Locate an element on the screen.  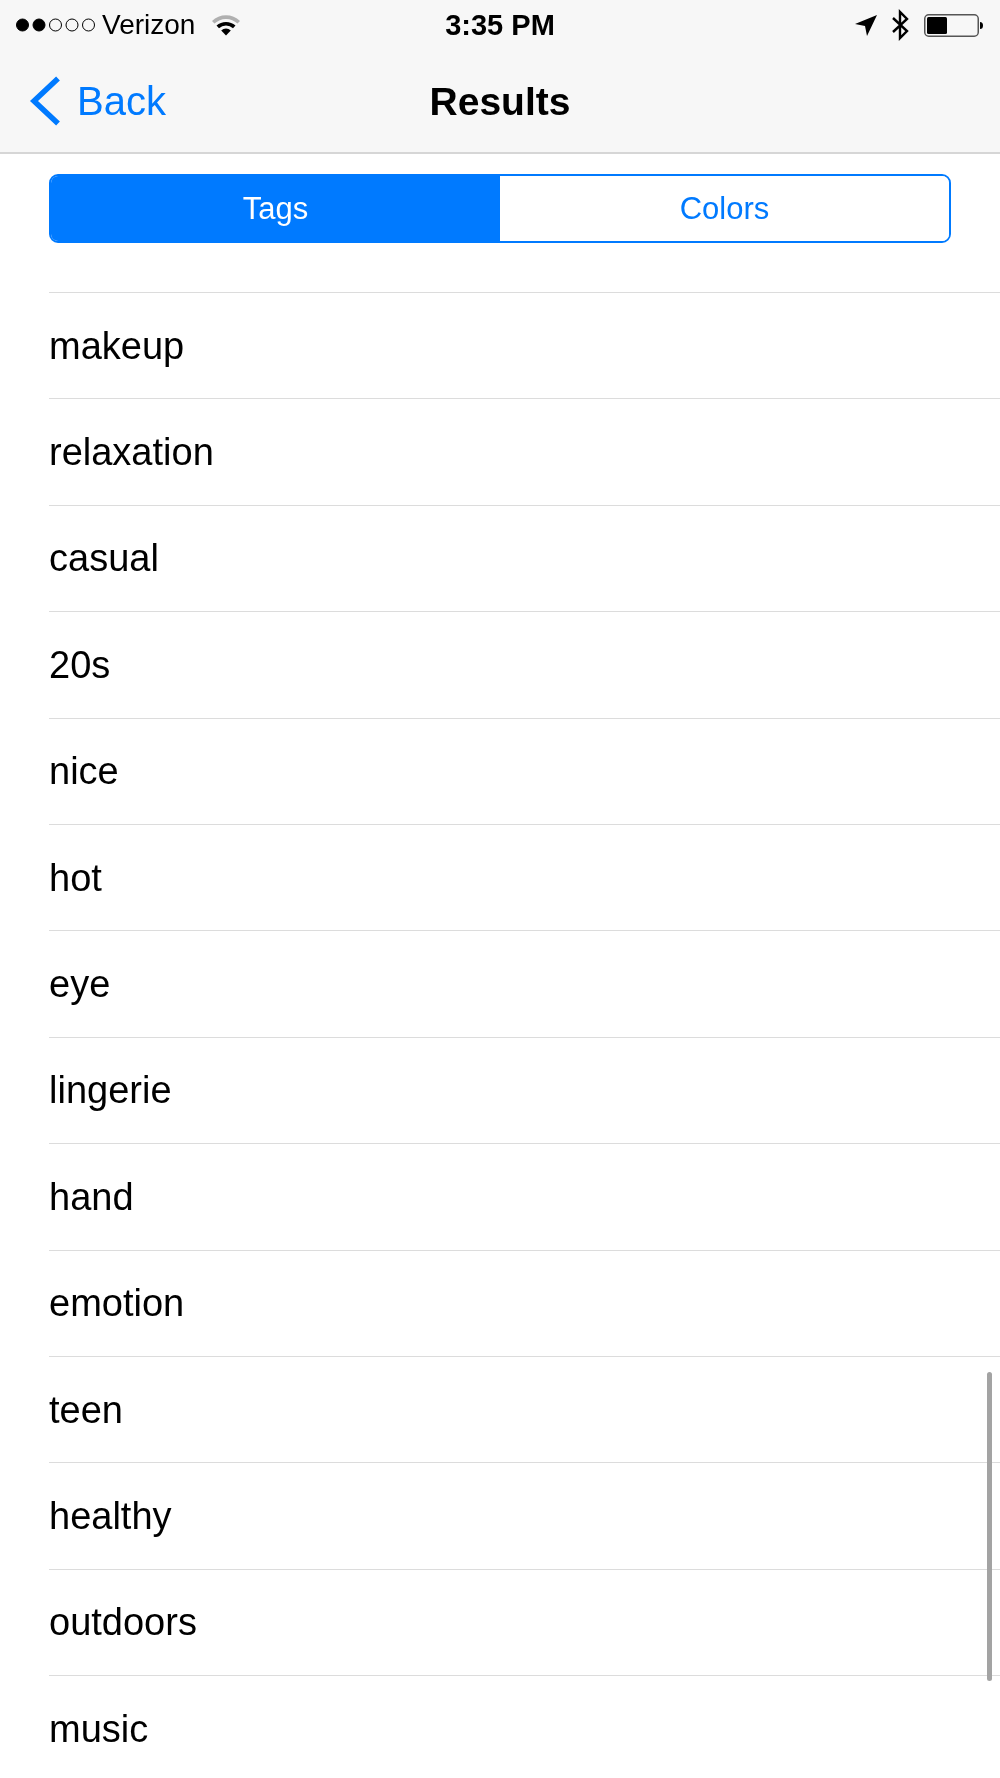
tag-row: emotion is located at coordinates (524, 1302).